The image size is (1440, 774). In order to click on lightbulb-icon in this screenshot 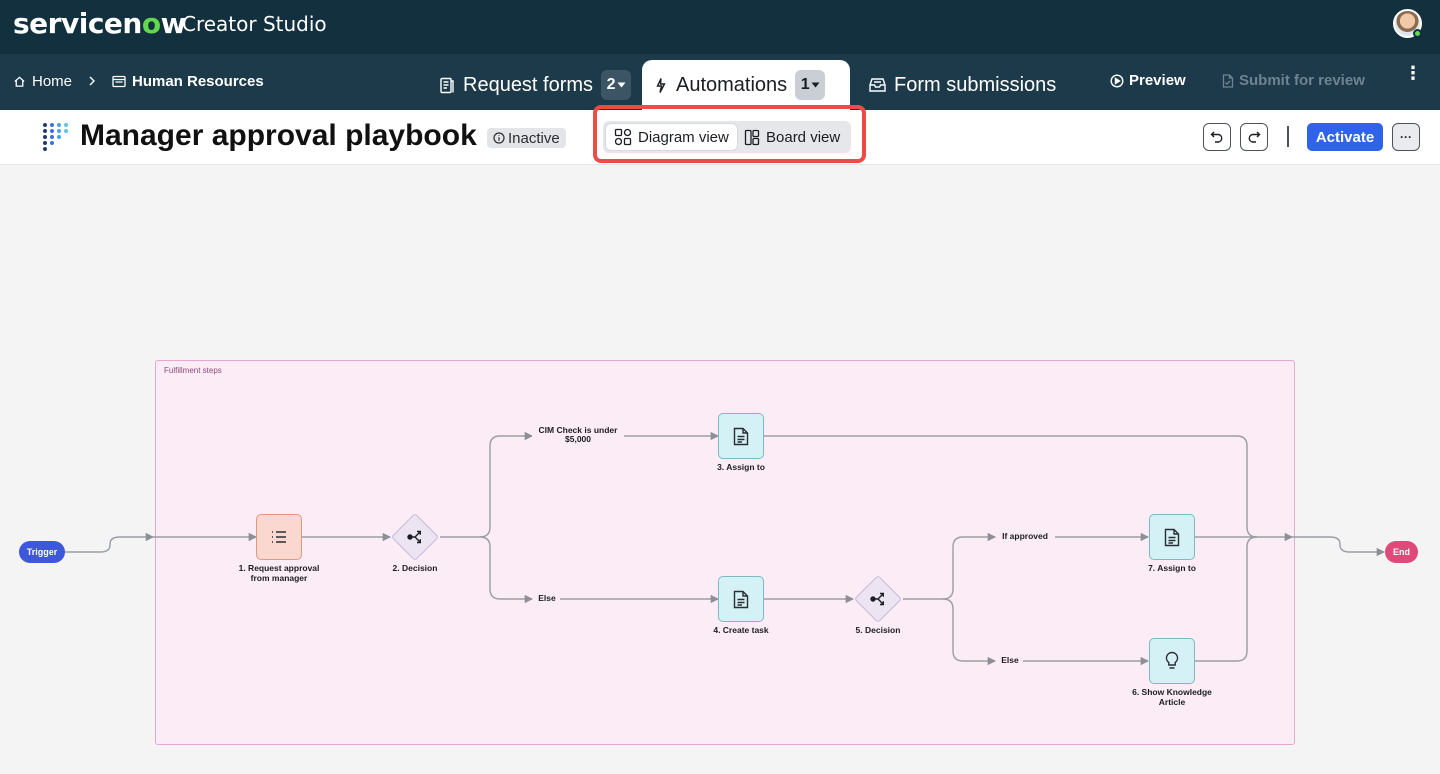, I will do `click(1172, 660)`.